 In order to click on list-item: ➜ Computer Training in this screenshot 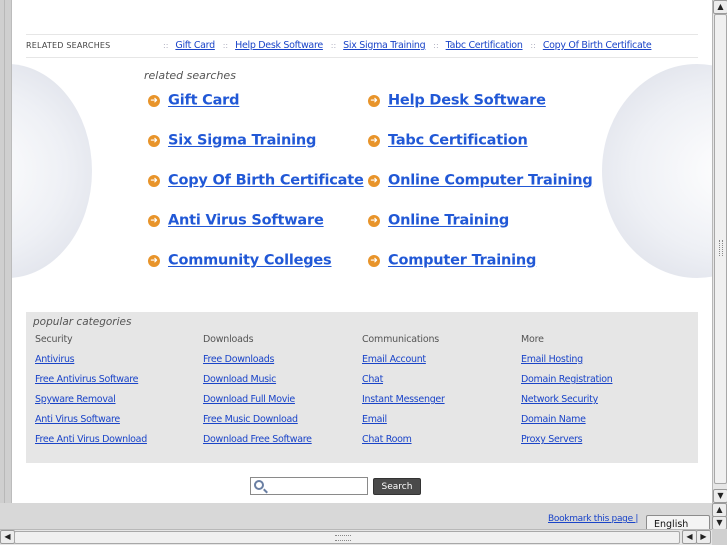, I will do `click(452, 262)`.